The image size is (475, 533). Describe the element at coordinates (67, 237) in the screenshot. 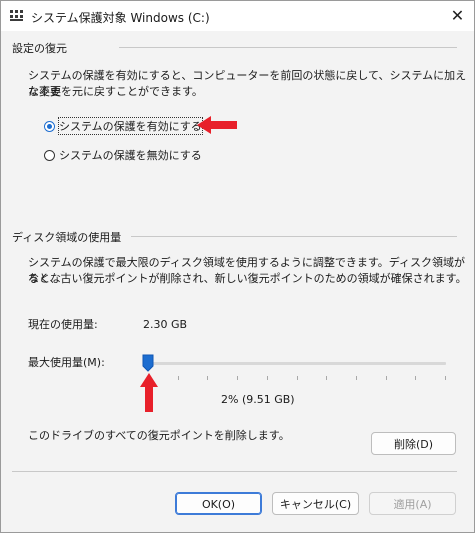

I see `disk-group-title: ディスク領域の使用量` at that location.